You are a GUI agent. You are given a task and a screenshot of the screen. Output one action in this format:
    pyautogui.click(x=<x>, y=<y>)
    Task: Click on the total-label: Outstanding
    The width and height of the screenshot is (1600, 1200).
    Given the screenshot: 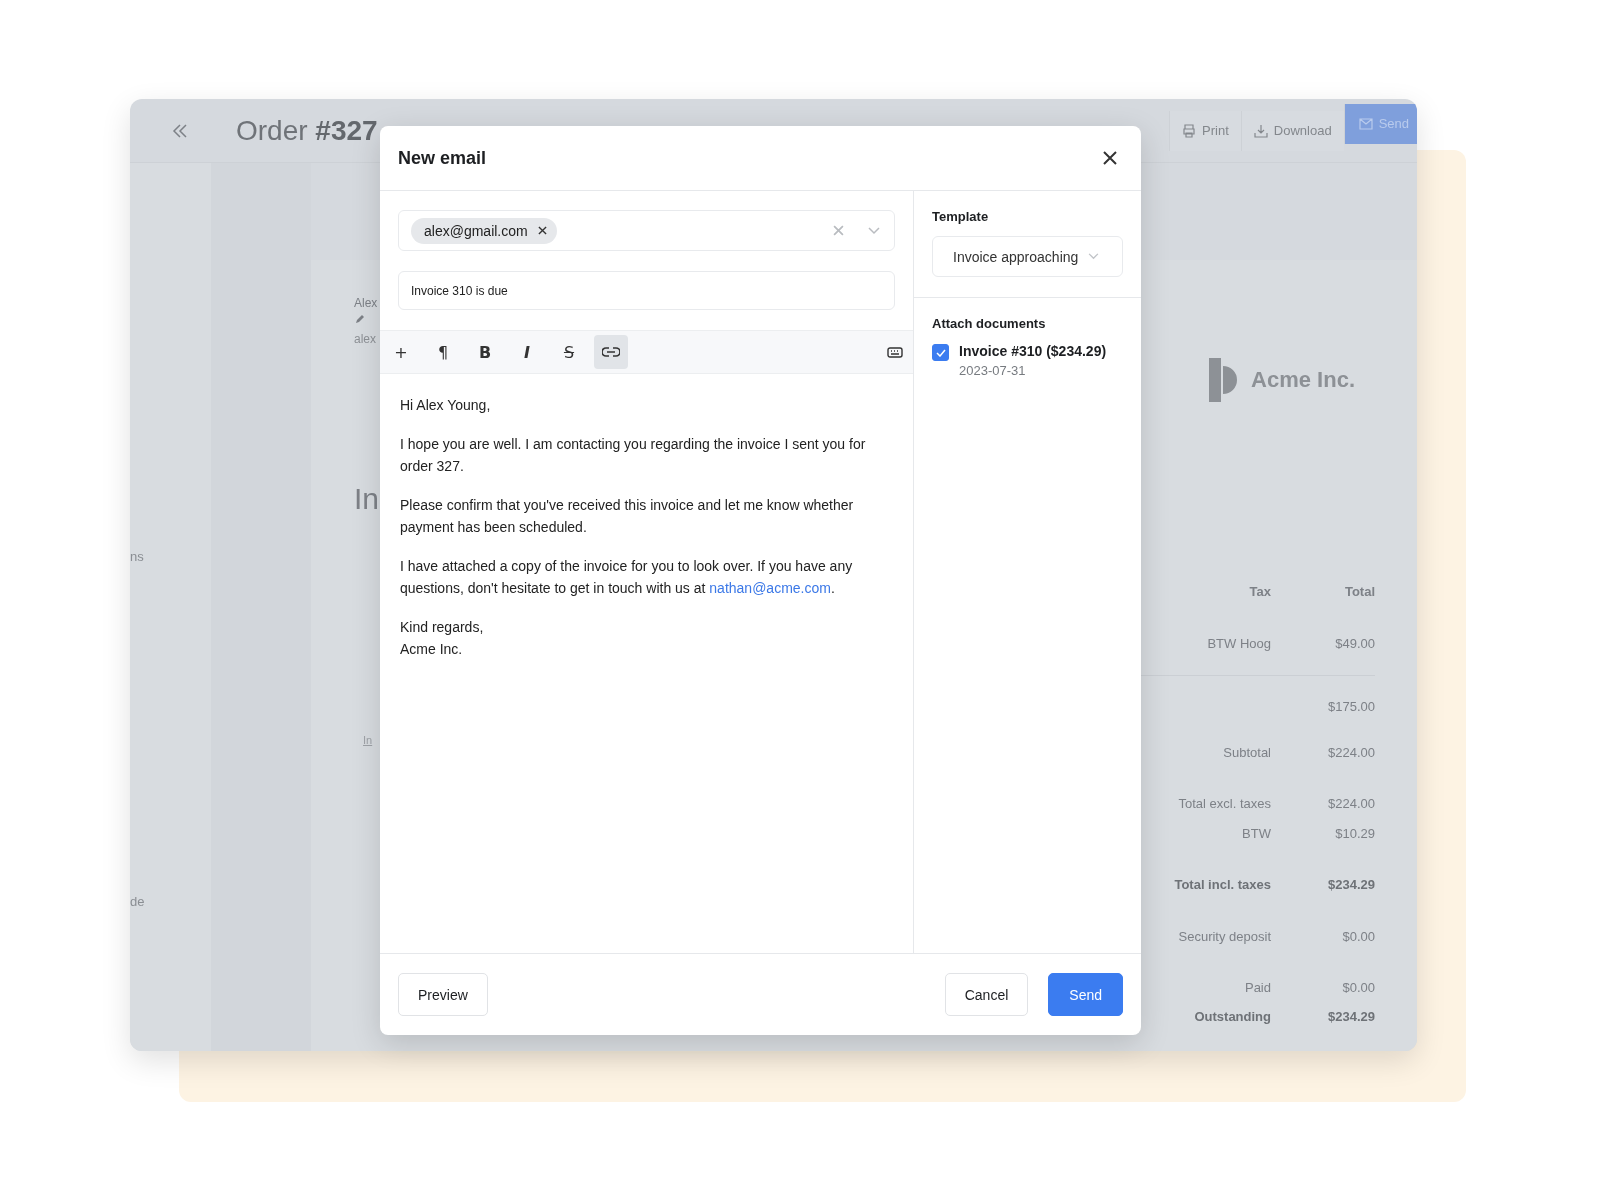 What is the action you would take?
    pyautogui.click(x=1232, y=1016)
    